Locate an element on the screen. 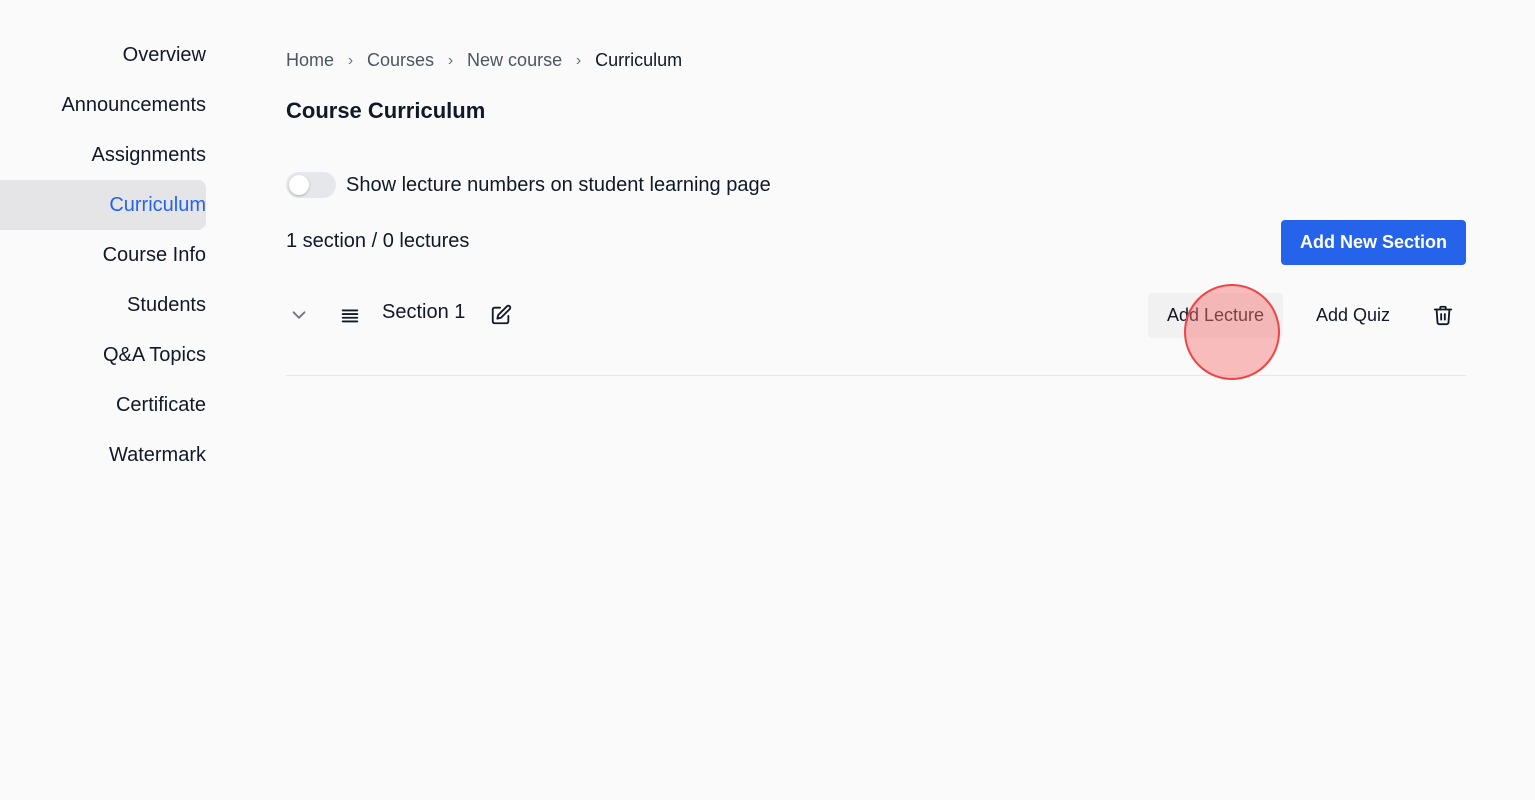  sidebar-item-certificate: Certificate is located at coordinates (103, 405).